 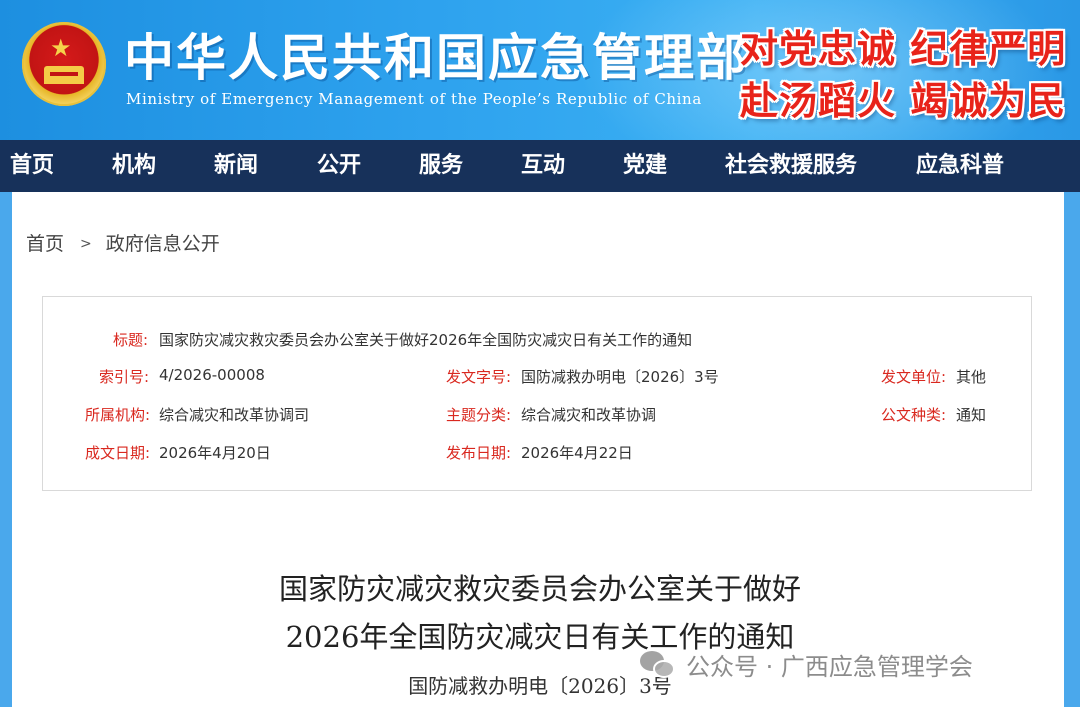 What do you see at coordinates (339, 166) in the screenshot?
I see `nav-item-public: 公开` at bounding box center [339, 166].